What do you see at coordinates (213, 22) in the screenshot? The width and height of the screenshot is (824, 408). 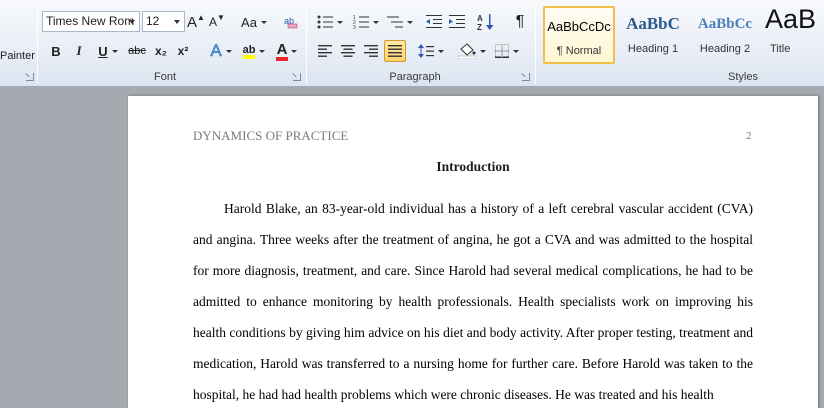 I see `shrink-font-icon: A` at bounding box center [213, 22].